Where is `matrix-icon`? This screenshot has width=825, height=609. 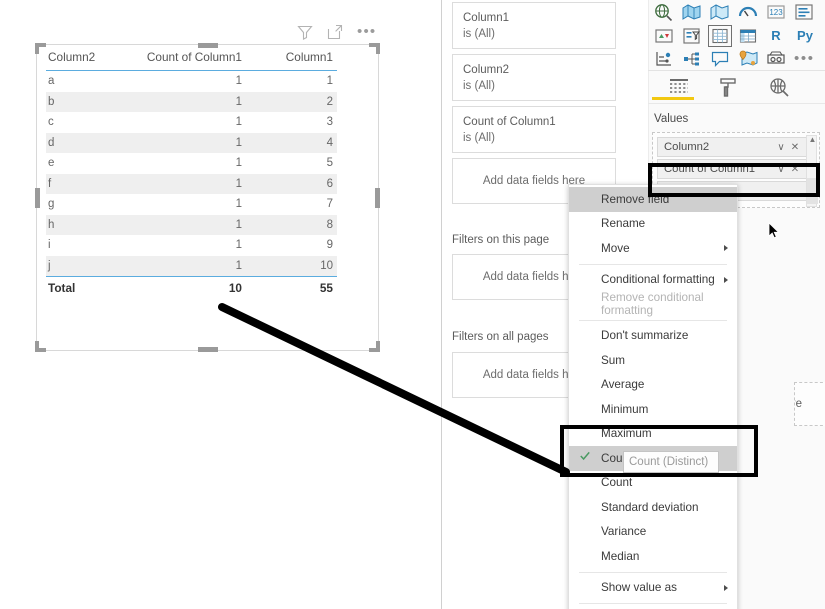 matrix-icon is located at coordinates (749, 37).